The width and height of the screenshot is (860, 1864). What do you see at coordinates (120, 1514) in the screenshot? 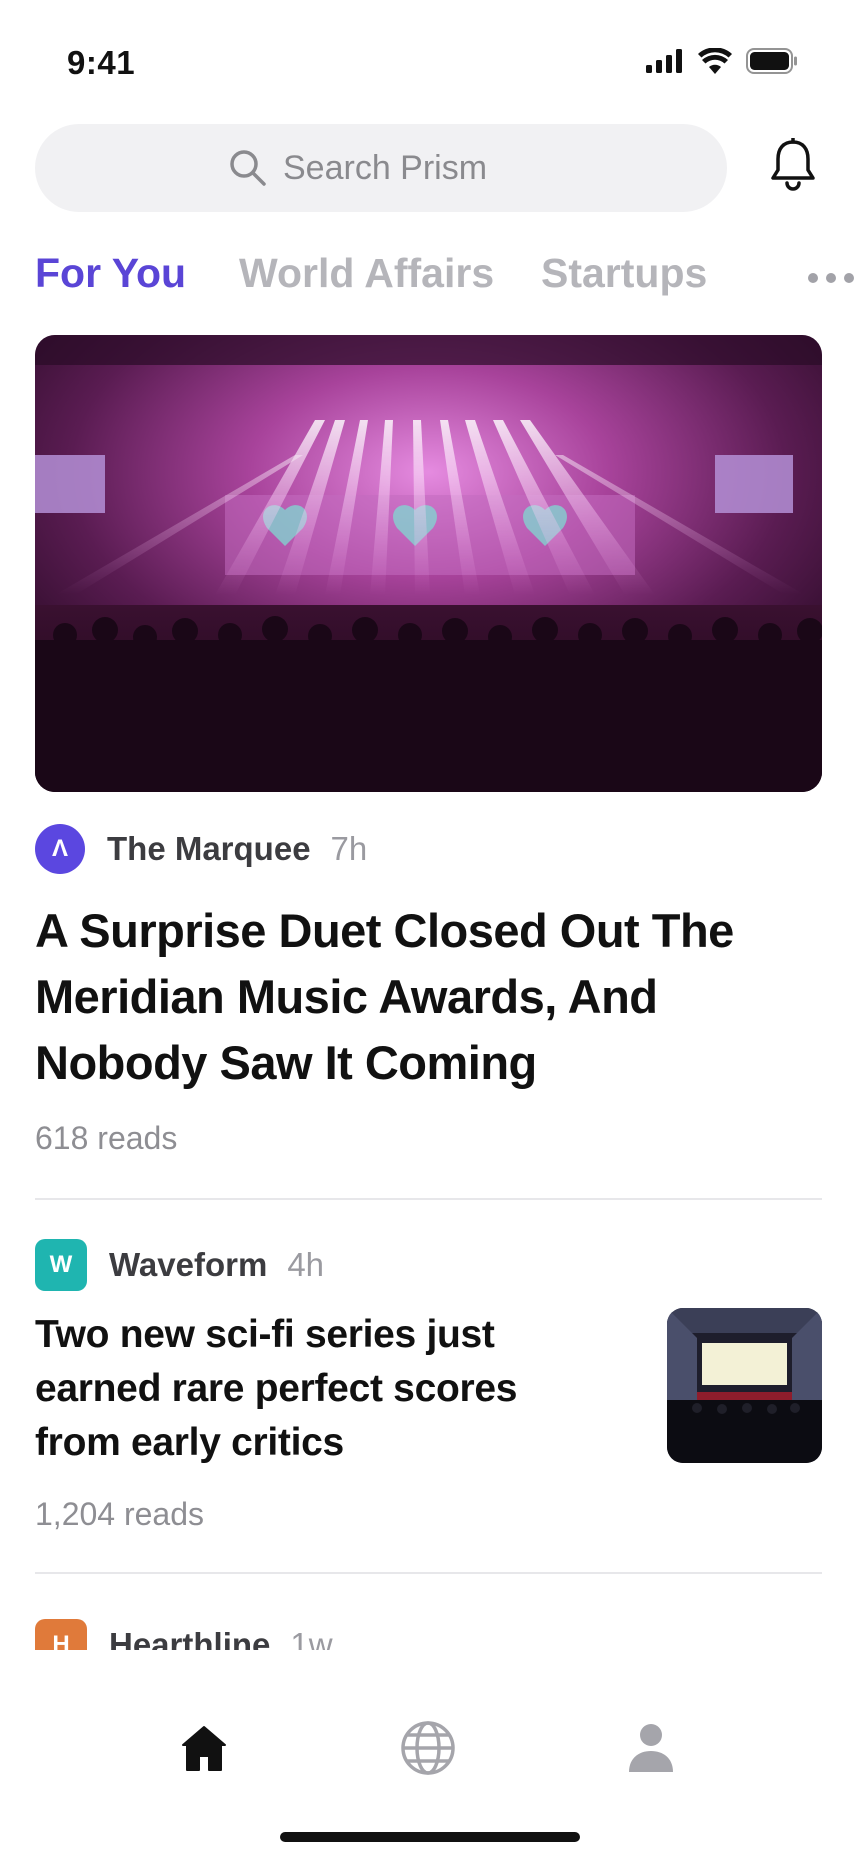
I see `read-count: 1,204 reads` at bounding box center [120, 1514].